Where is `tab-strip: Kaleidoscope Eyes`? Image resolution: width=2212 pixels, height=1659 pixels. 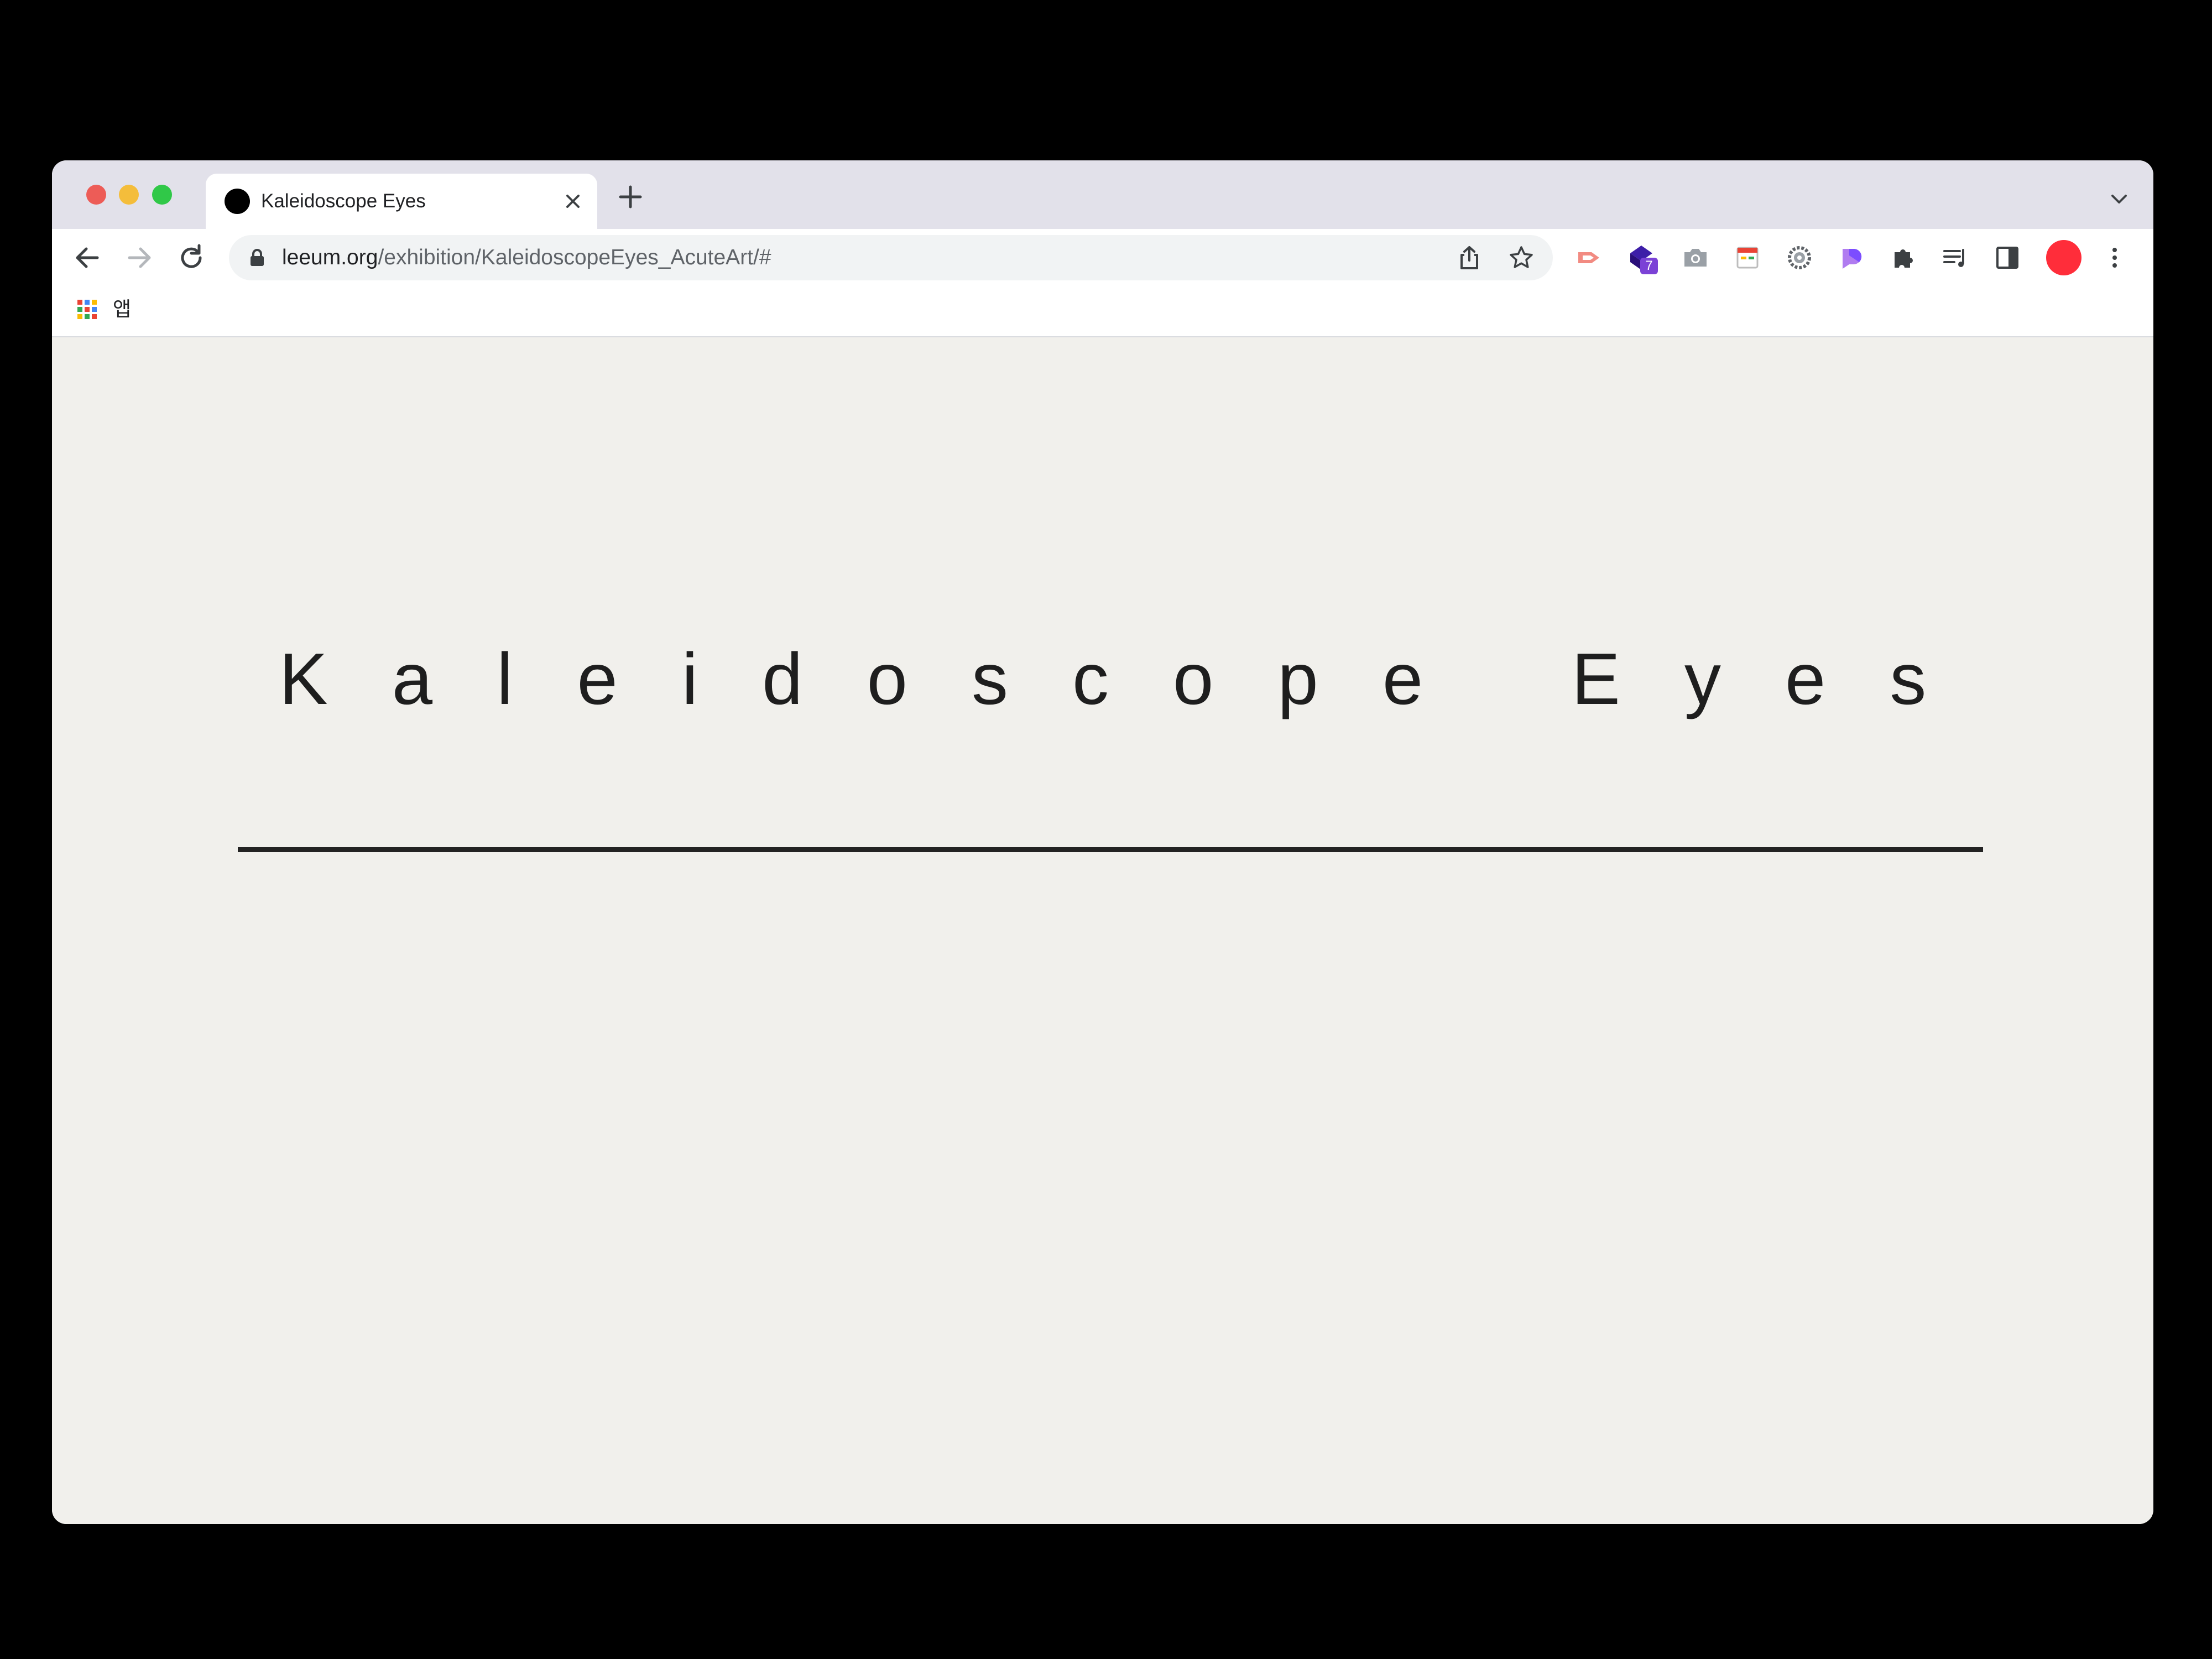
tab-strip: Kaleidoscope Eyes is located at coordinates (1103, 195).